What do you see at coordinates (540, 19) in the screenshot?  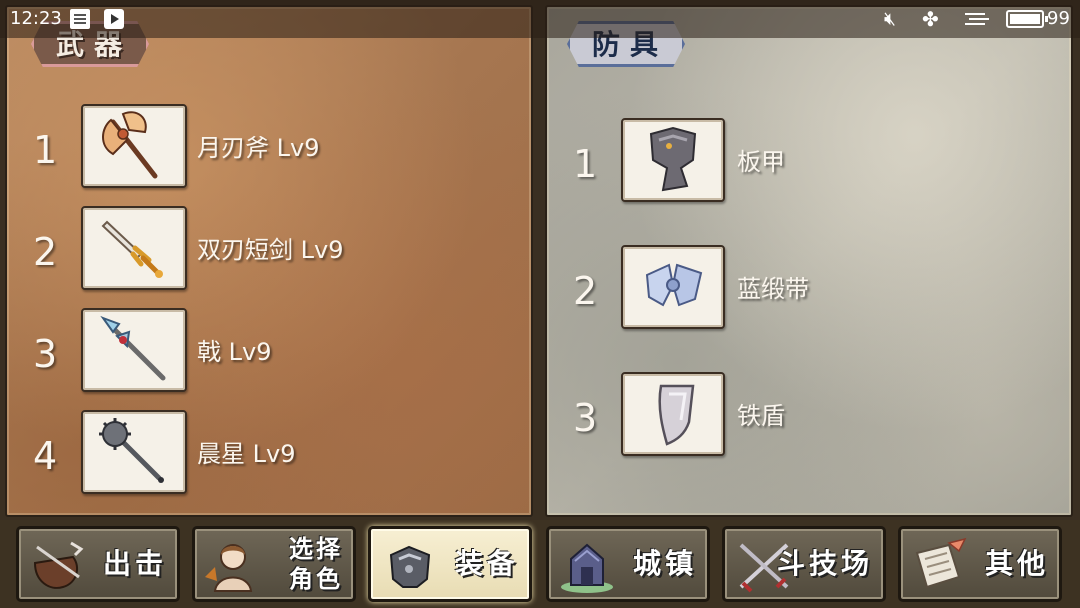 I see `status-bar: 12:23 🔇︎ ✤ 99` at bounding box center [540, 19].